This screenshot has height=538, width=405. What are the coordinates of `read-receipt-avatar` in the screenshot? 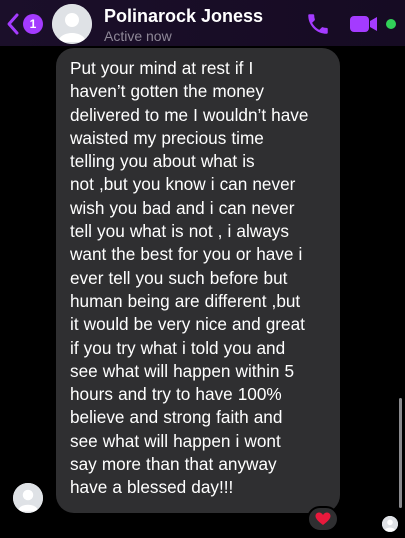 It's located at (390, 524).